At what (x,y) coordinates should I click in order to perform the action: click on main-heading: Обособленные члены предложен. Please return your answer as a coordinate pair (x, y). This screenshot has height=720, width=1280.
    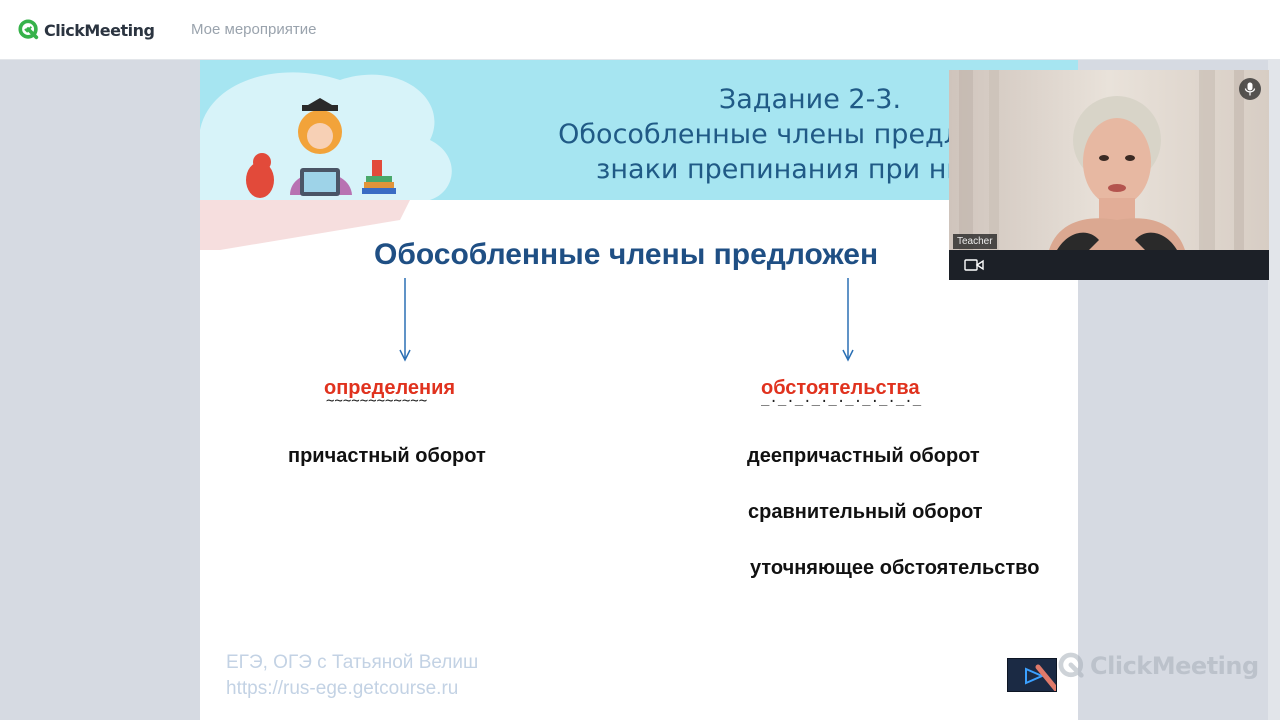
    Looking at the image, I should click on (626, 254).